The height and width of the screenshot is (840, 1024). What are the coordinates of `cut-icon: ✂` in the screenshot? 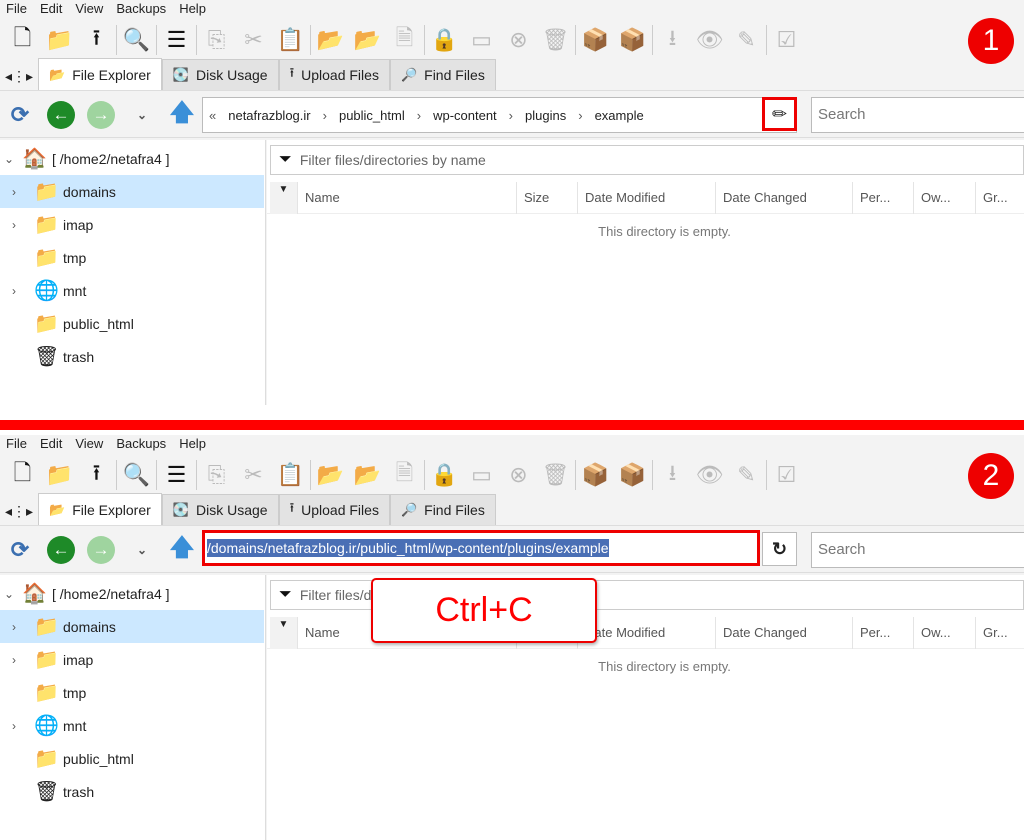 It's located at (253, 475).